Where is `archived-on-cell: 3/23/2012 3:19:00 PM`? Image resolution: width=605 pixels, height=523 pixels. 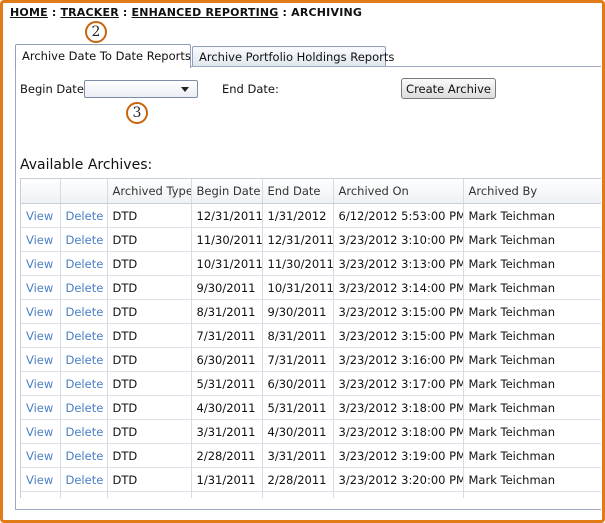 archived-on-cell: 3/23/2012 3:19:00 PM is located at coordinates (398, 455).